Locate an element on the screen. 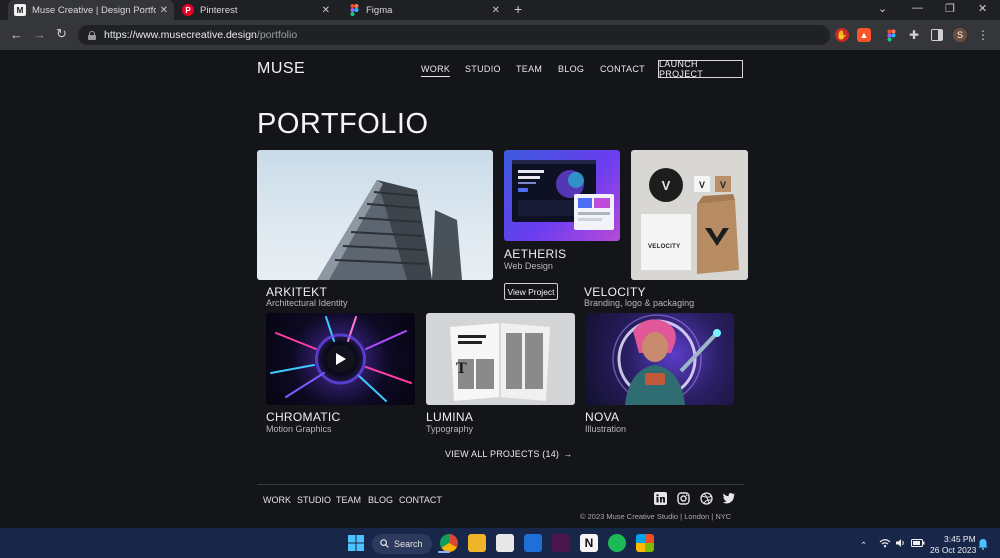 This screenshot has width=1000, height=558. close-window-icon: ✕ is located at coordinates (982, 8).